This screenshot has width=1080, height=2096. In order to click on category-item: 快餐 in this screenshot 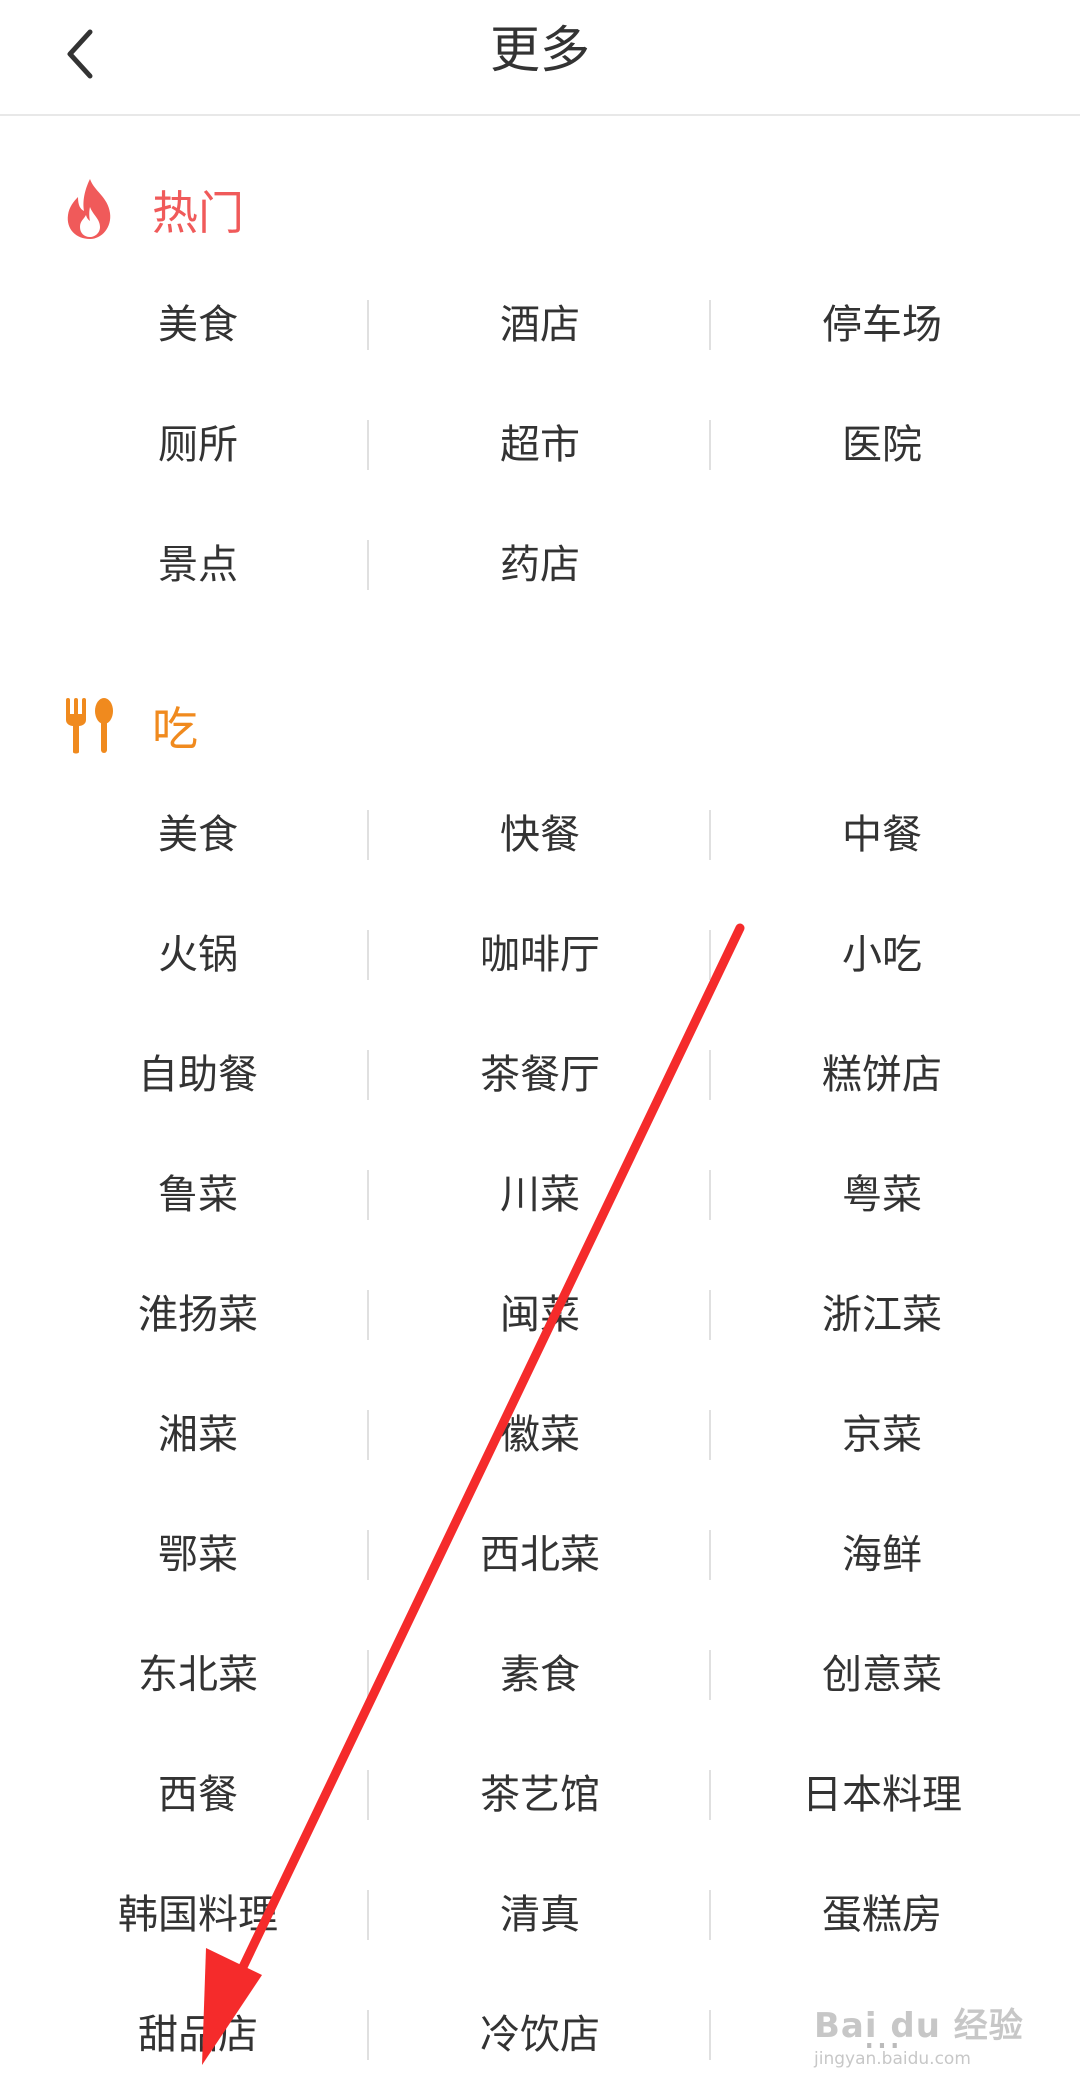, I will do `click(540, 835)`.